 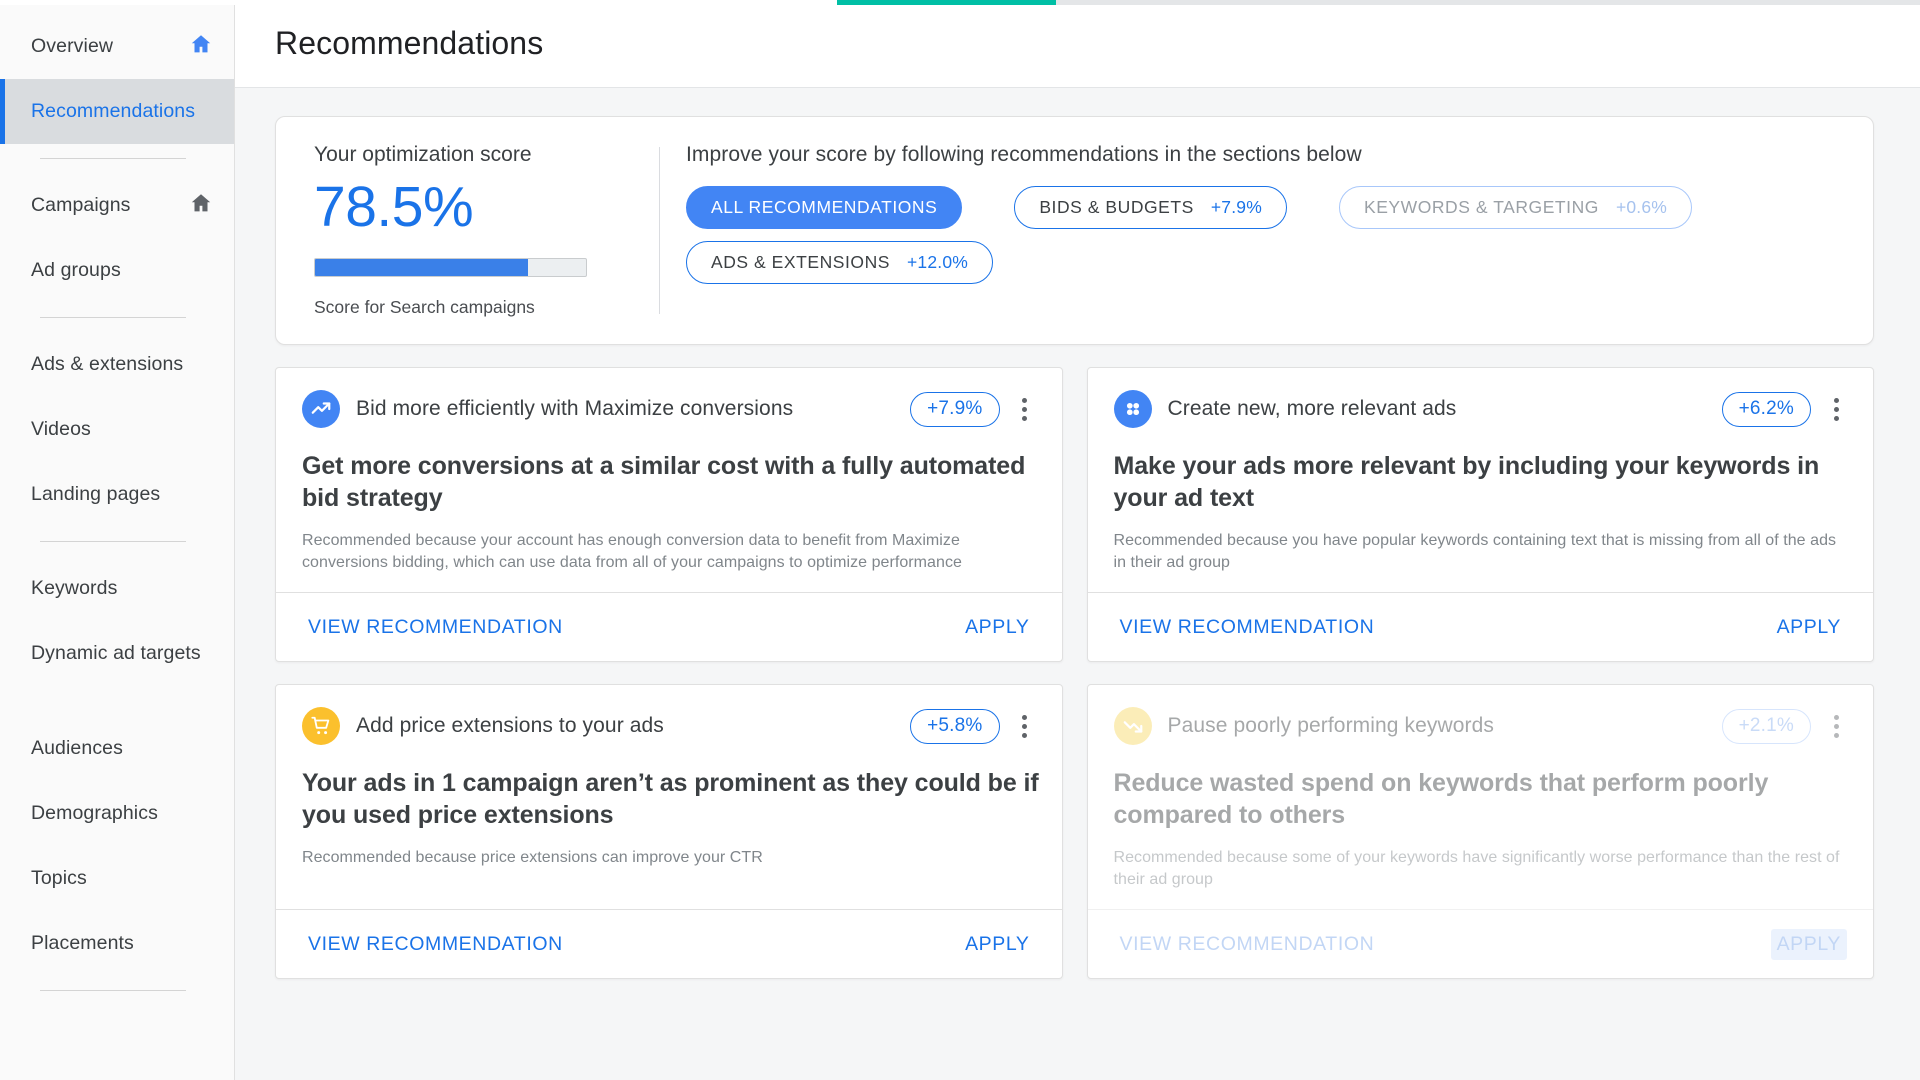 I want to click on score-progress-bar, so click(x=450, y=267).